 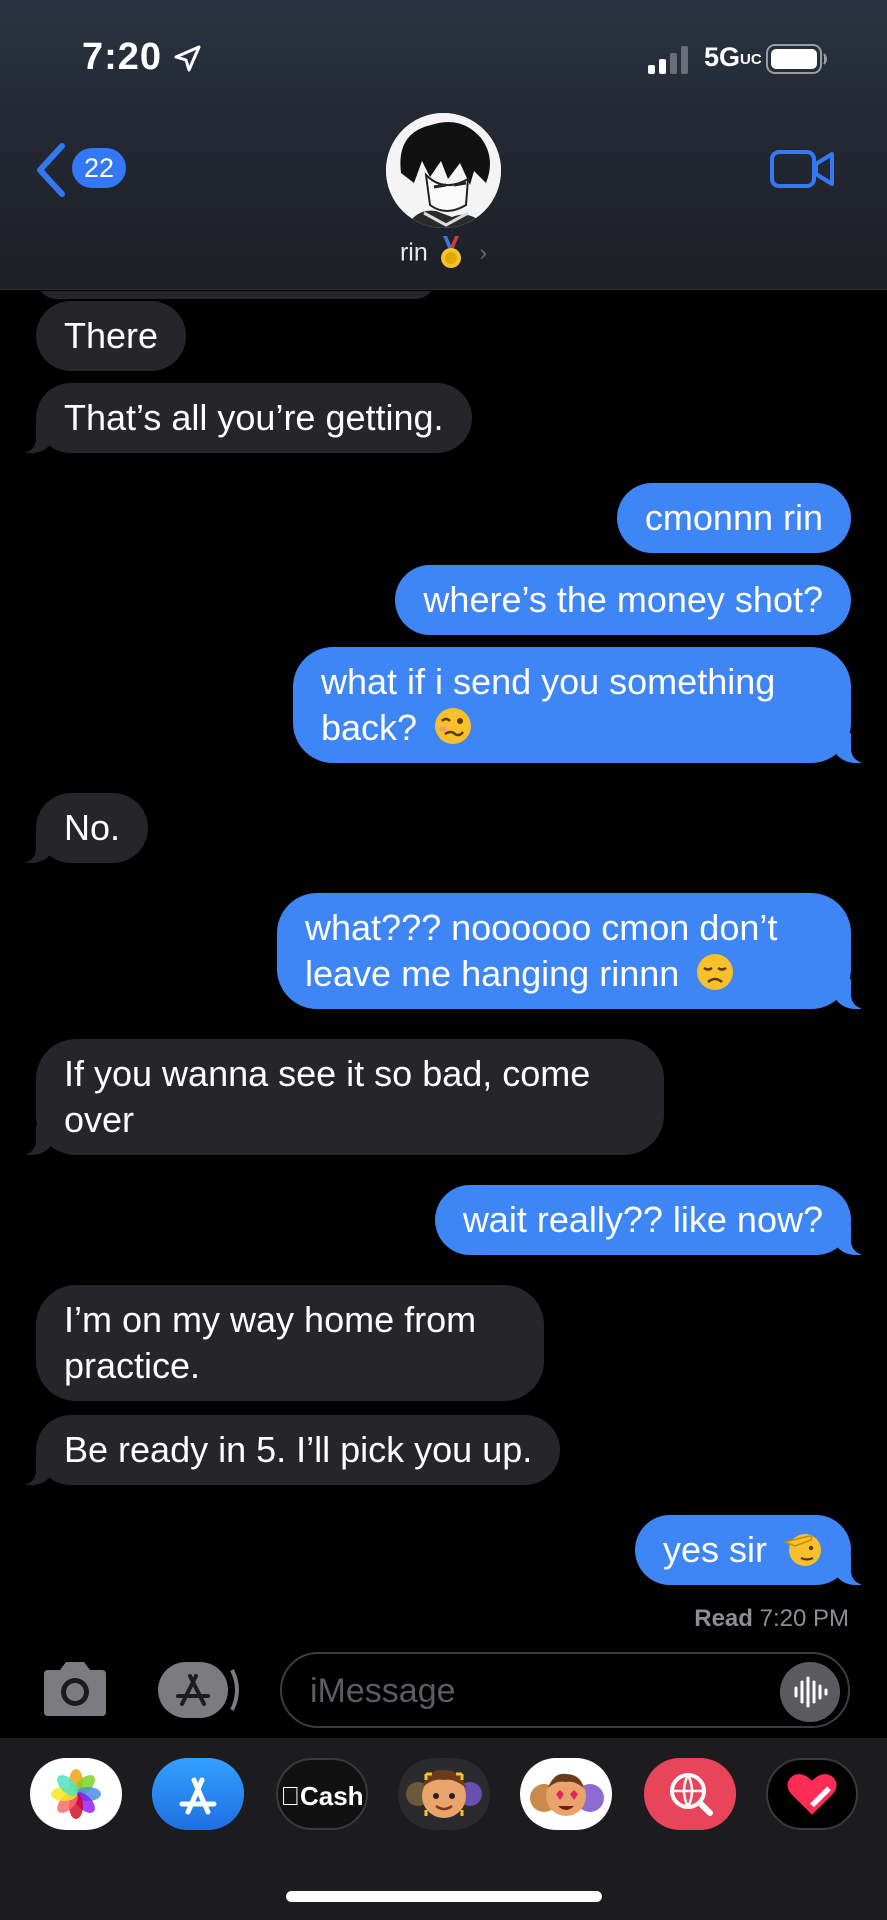 I want to click on battery-icon, so click(x=796, y=59).